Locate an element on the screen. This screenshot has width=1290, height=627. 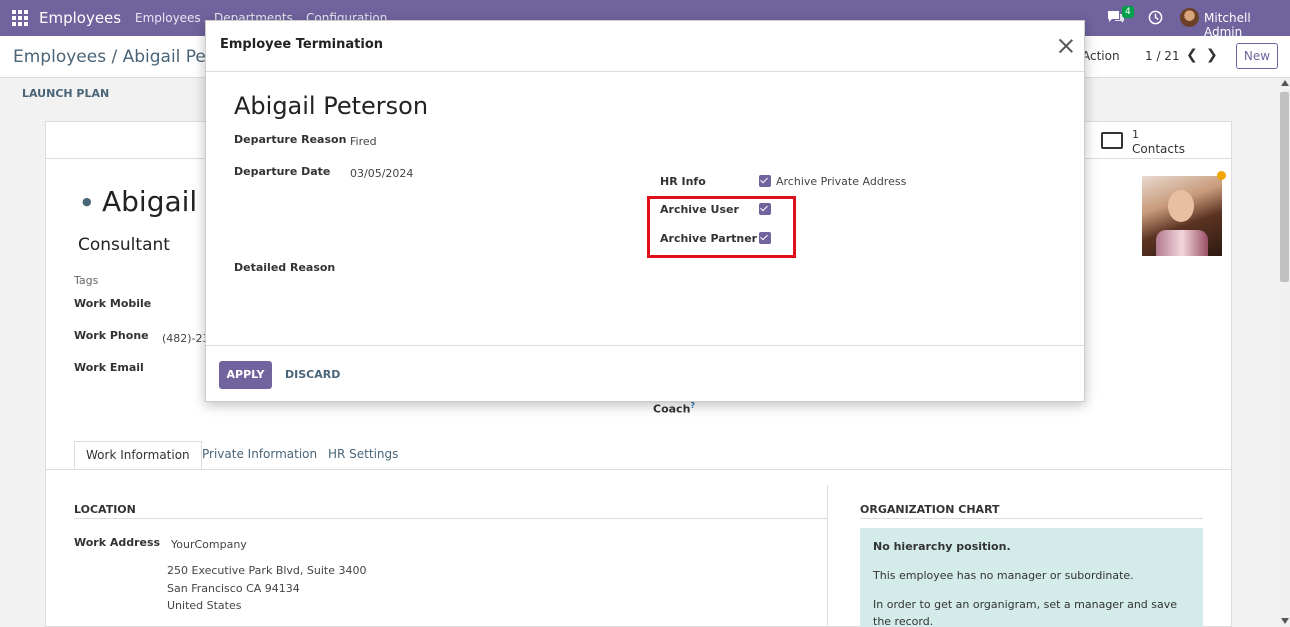
discard-button: DISCARD is located at coordinates (312, 374).